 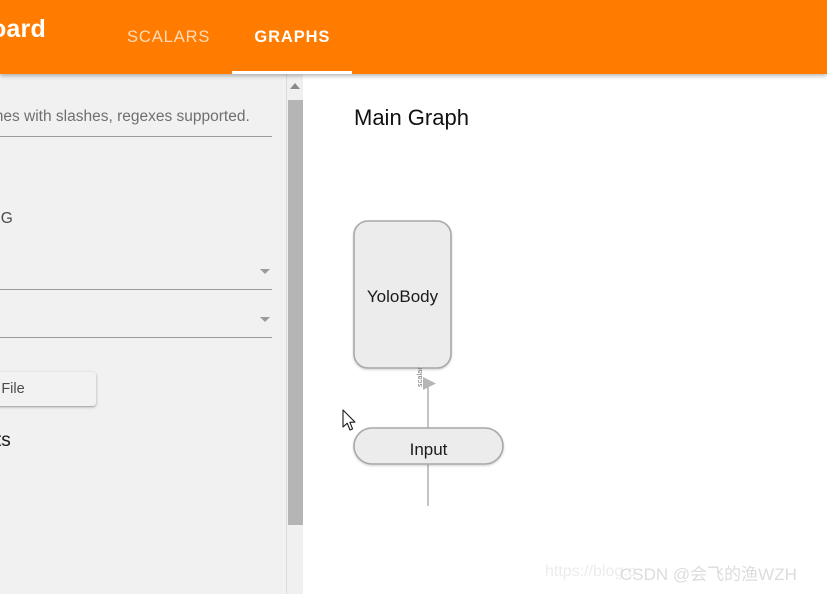 What do you see at coordinates (23, 29) in the screenshot?
I see `brand-title: TensorBoard` at bounding box center [23, 29].